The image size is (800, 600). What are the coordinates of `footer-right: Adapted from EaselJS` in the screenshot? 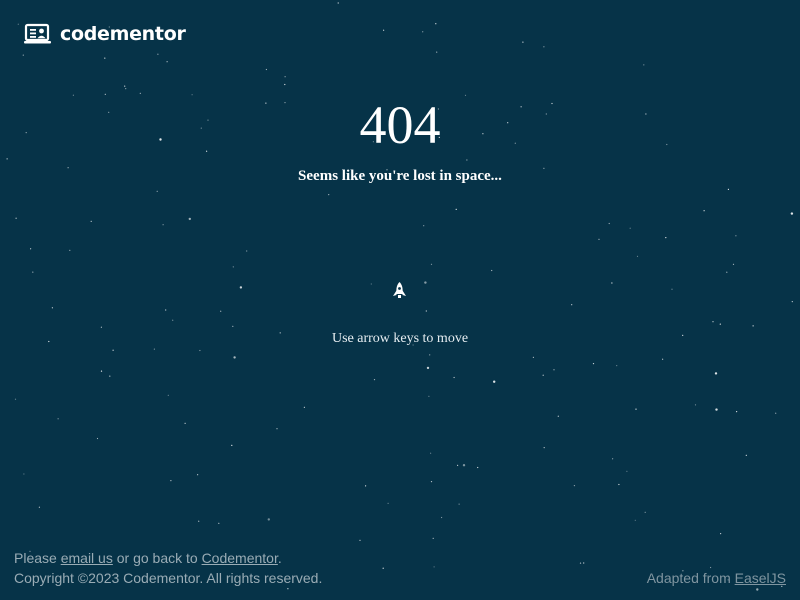 It's located at (716, 578).